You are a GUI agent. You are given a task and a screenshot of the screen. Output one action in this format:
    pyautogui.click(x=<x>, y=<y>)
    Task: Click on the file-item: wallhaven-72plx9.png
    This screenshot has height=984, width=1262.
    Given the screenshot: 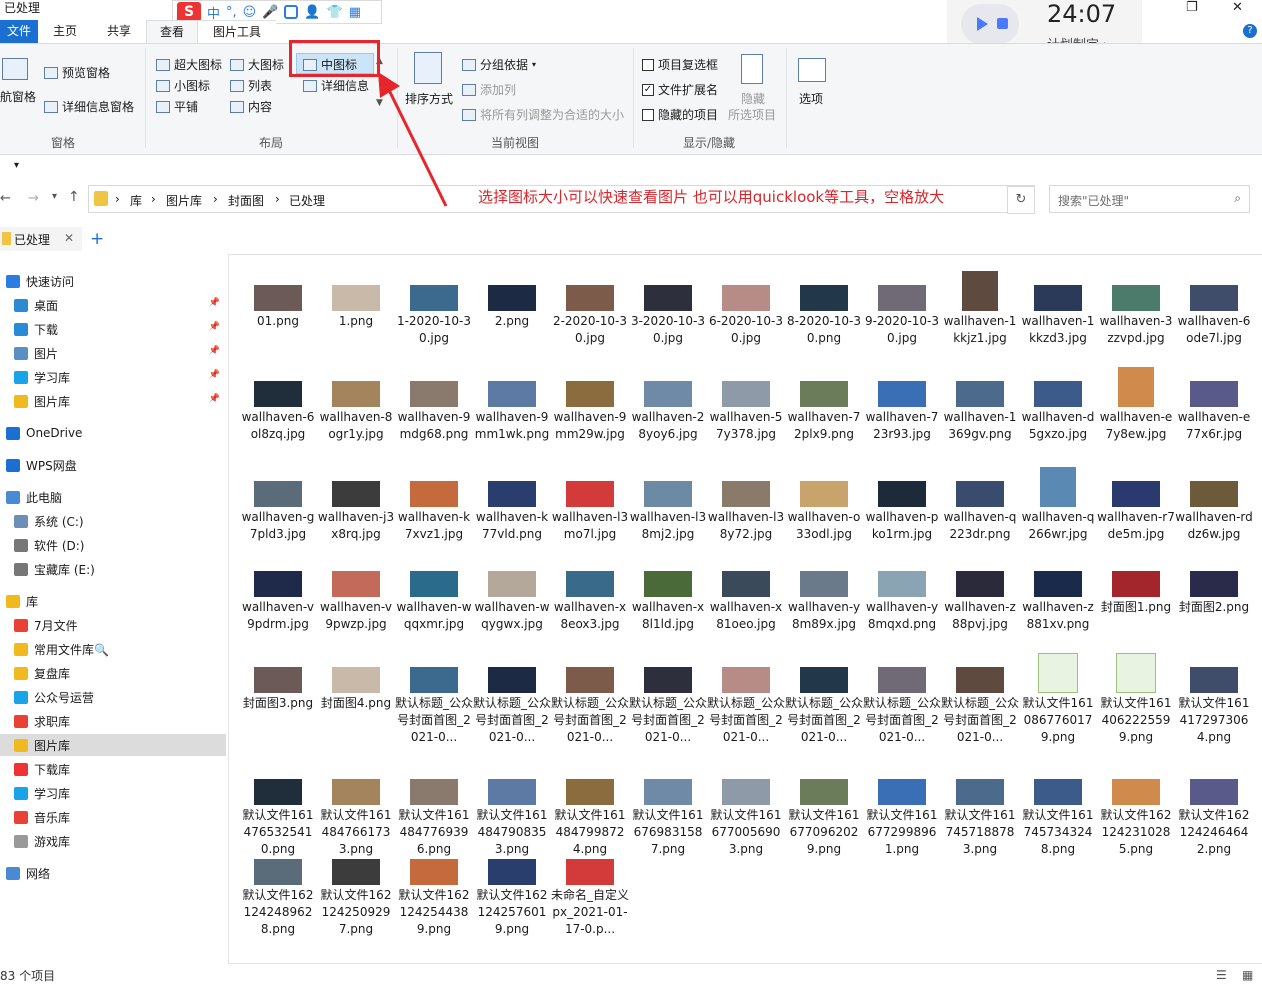 What is the action you would take?
    pyautogui.click(x=824, y=405)
    